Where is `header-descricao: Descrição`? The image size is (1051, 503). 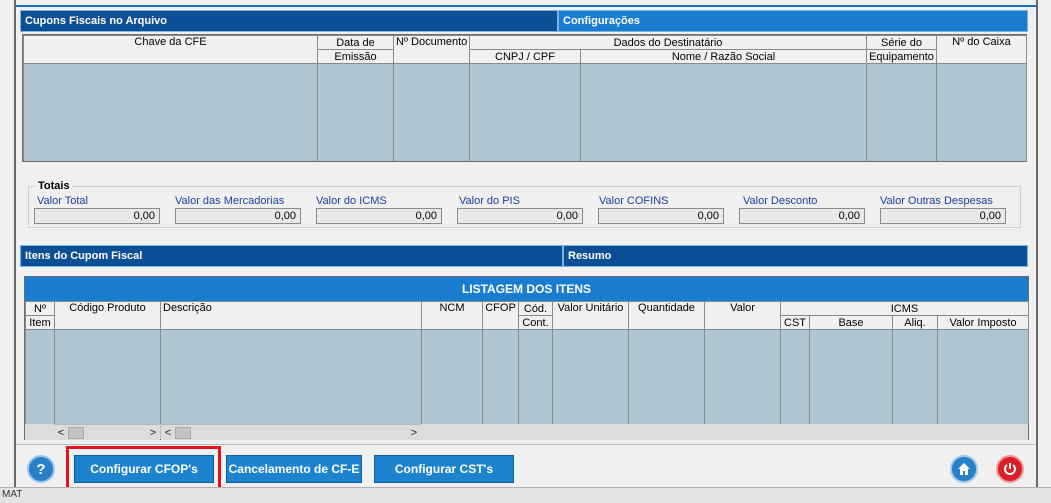
header-descricao: Descrição is located at coordinates (291, 315).